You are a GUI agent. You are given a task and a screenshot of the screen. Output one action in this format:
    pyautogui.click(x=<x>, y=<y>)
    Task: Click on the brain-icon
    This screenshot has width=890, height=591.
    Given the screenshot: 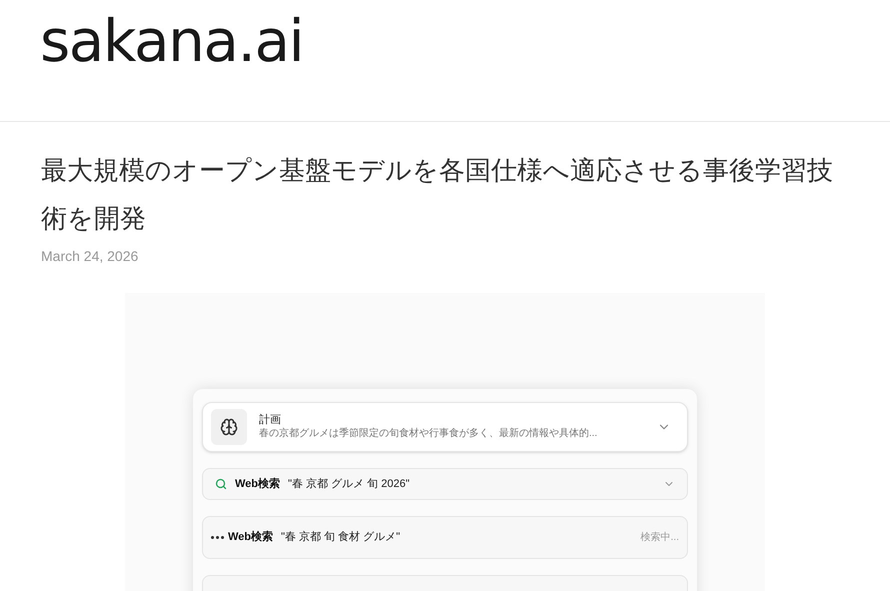 What is the action you would take?
    pyautogui.click(x=229, y=427)
    